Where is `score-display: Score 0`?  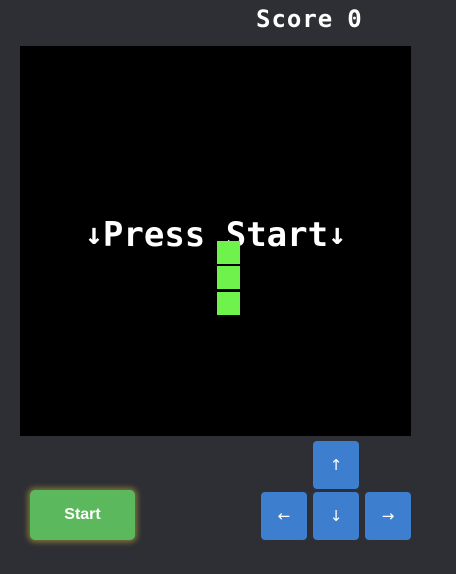 score-display: Score 0 is located at coordinates (356, 19).